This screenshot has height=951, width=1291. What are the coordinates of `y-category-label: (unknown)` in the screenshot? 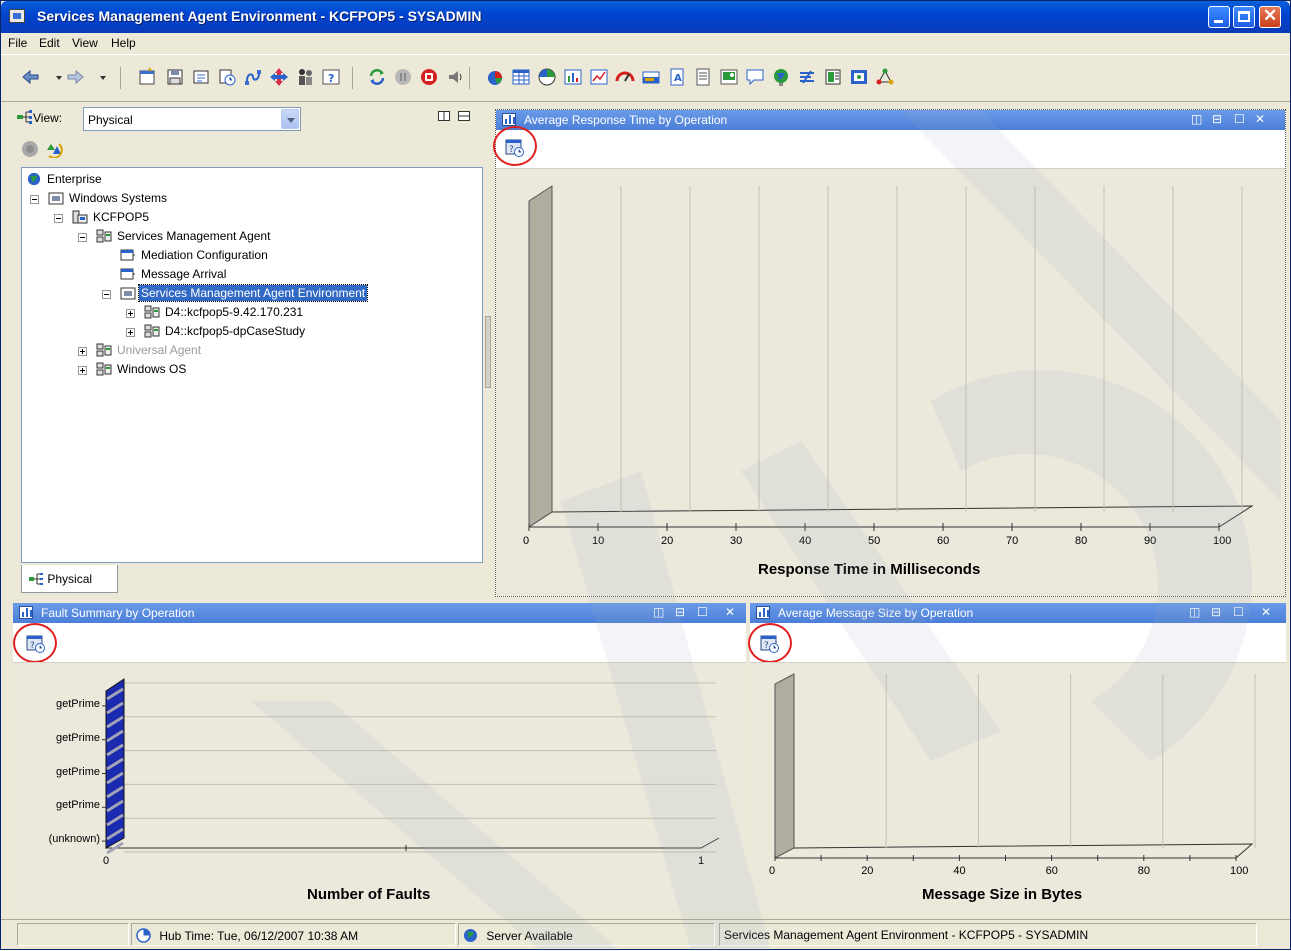 It's located at (74, 839).